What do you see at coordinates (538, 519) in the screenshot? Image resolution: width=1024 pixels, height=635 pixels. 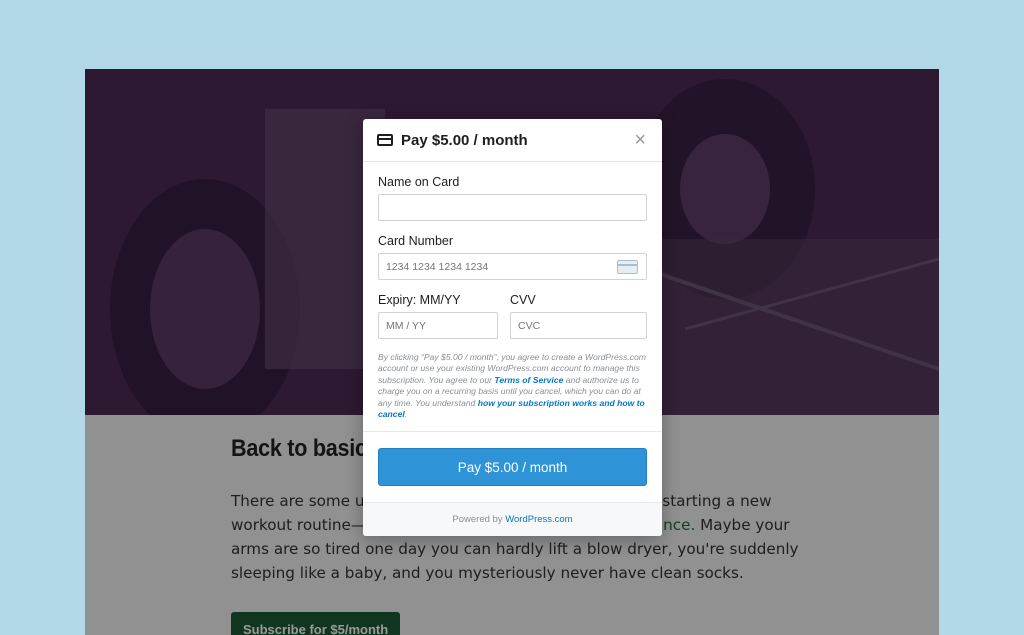 I see `wordpress-link: WordPress.com` at bounding box center [538, 519].